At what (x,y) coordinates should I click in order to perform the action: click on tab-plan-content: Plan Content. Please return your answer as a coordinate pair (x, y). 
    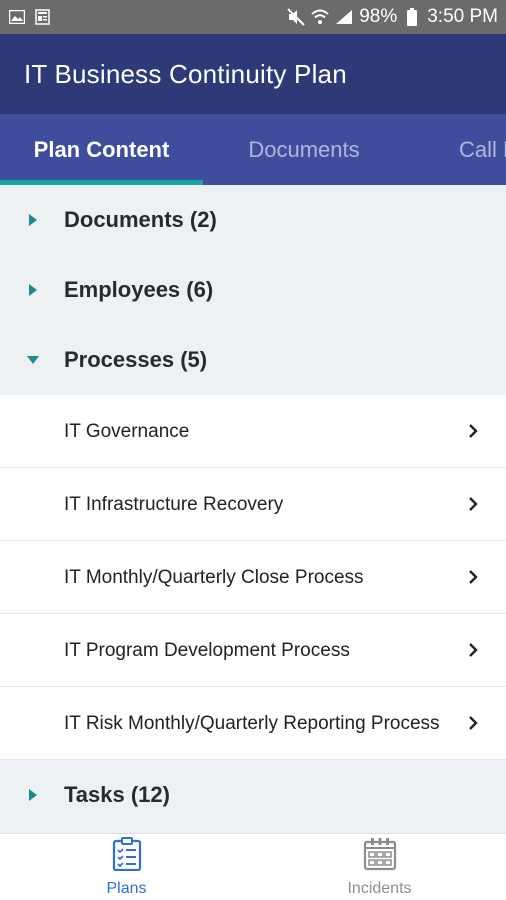
    Looking at the image, I should click on (101, 149).